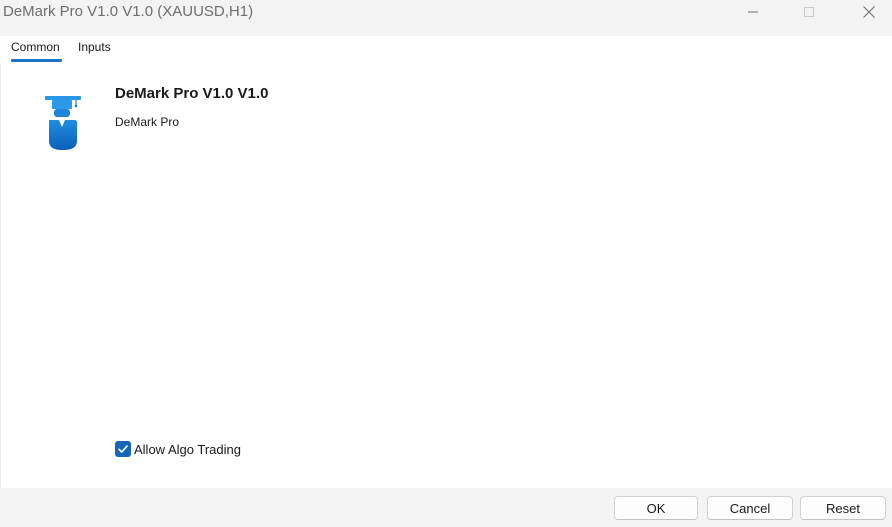  Describe the element at coordinates (446, 50) in the screenshot. I see `tab-bar: Common Inputs` at that location.